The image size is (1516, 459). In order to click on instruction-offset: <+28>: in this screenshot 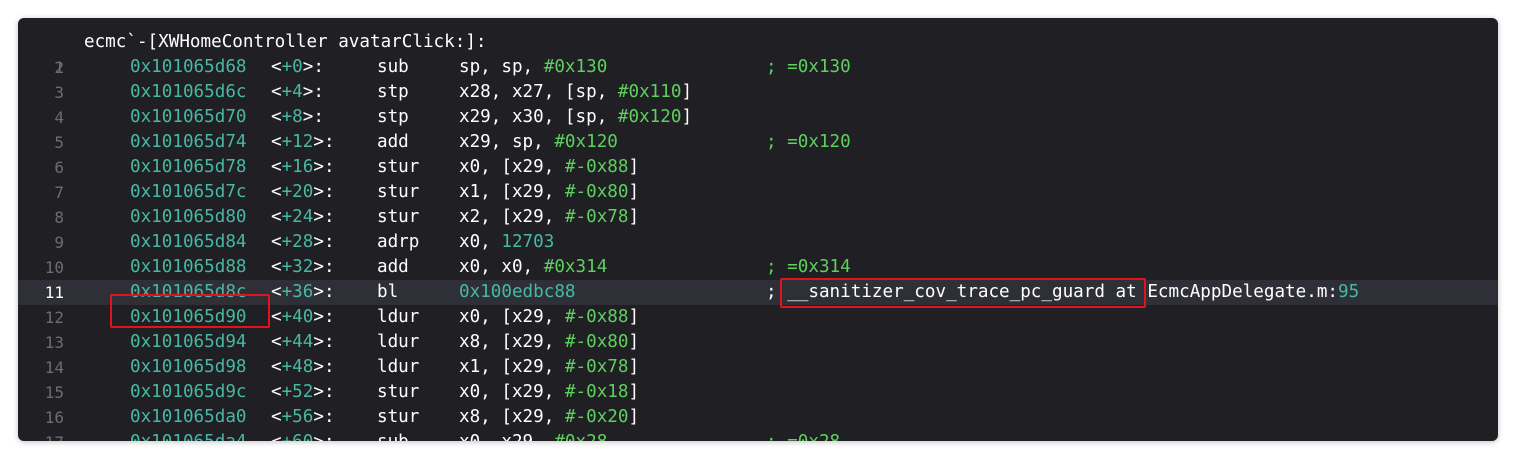, I will do `click(303, 242)`.